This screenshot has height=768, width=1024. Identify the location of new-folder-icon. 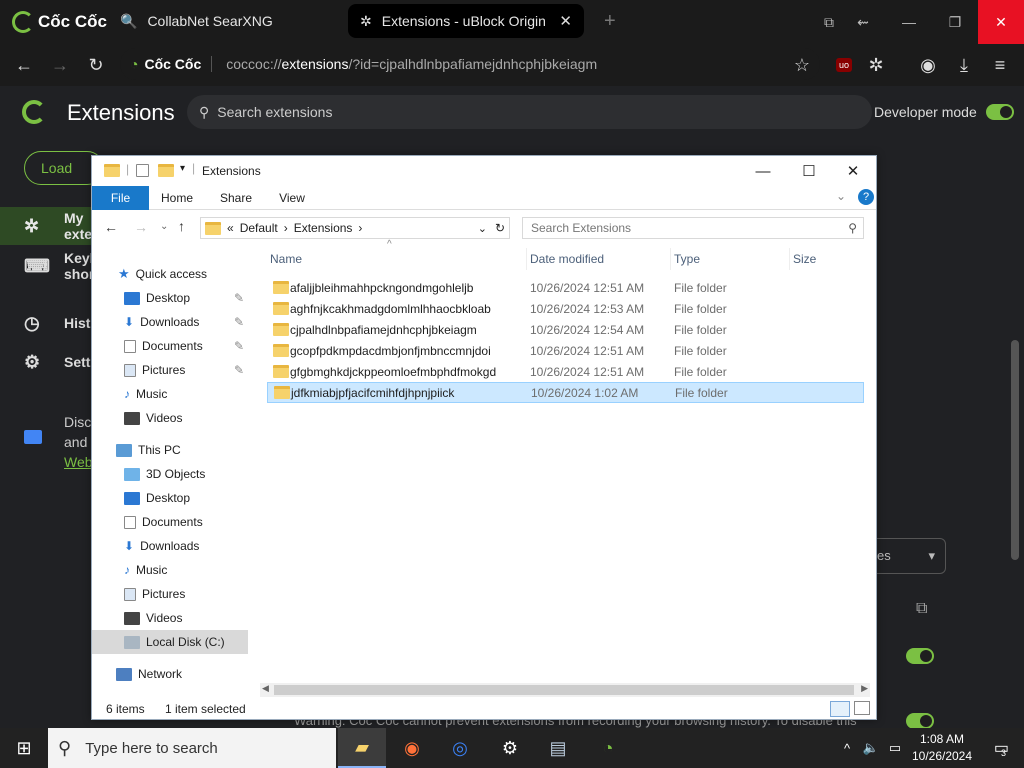
(166, 170).